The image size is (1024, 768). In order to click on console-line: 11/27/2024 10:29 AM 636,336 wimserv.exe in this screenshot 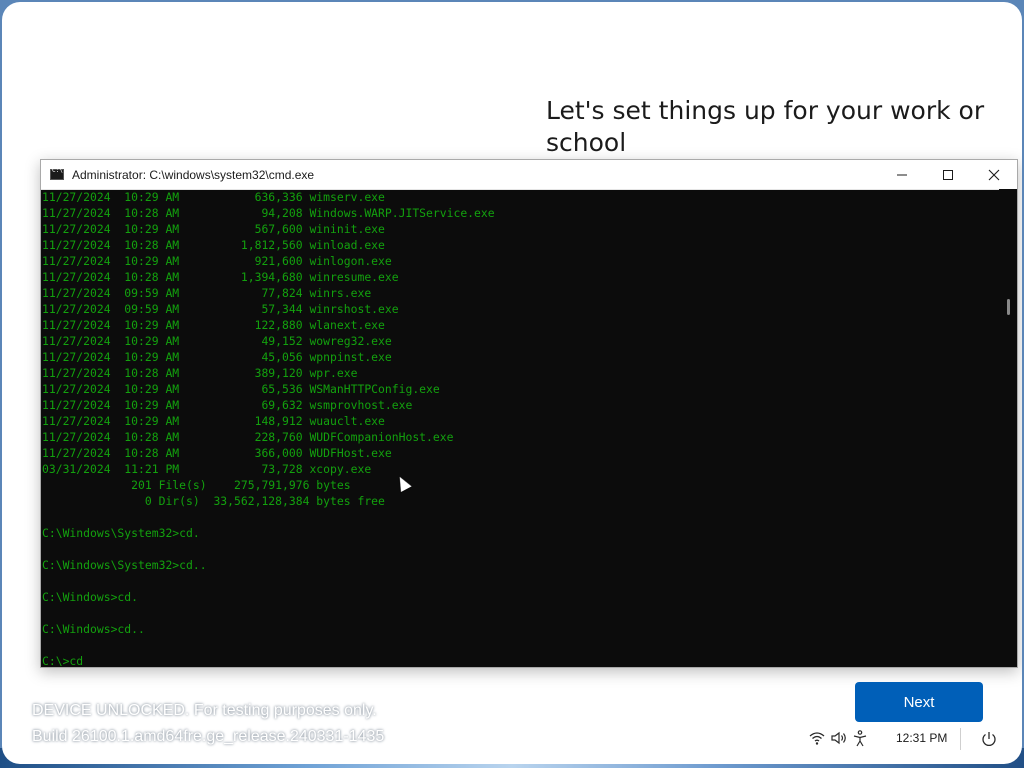, I will do `click(213, 197)`.